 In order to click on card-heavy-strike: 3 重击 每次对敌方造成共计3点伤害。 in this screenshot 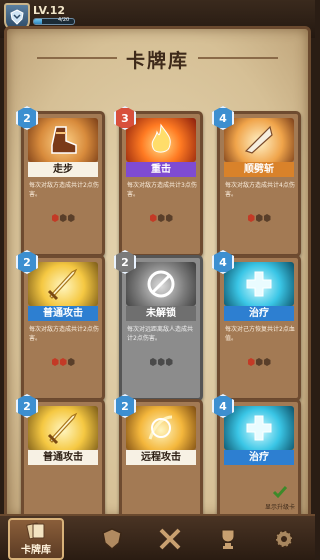, I will do `click(158, 181)`.